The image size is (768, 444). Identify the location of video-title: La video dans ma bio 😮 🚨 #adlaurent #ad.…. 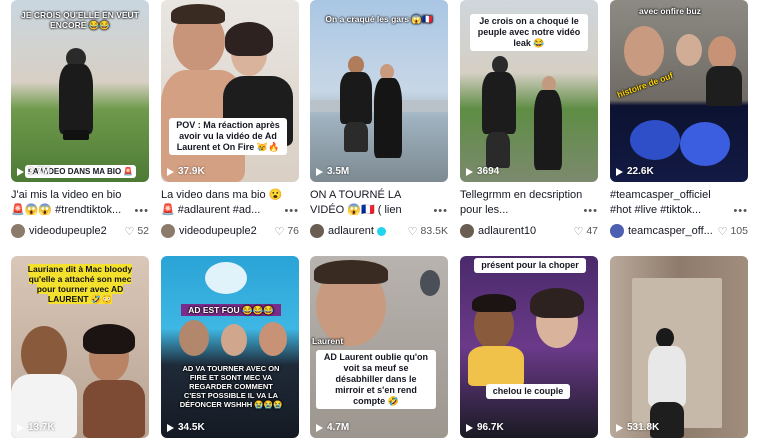
(230, 203).